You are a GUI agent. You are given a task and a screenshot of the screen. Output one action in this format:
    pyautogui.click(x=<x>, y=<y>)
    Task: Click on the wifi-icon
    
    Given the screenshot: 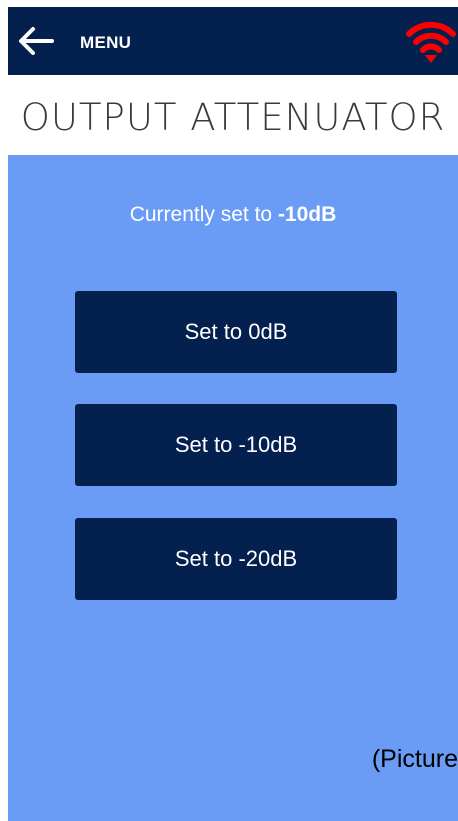 What is the action you would take?
    pyautogui.click(x=431, y=42)
    